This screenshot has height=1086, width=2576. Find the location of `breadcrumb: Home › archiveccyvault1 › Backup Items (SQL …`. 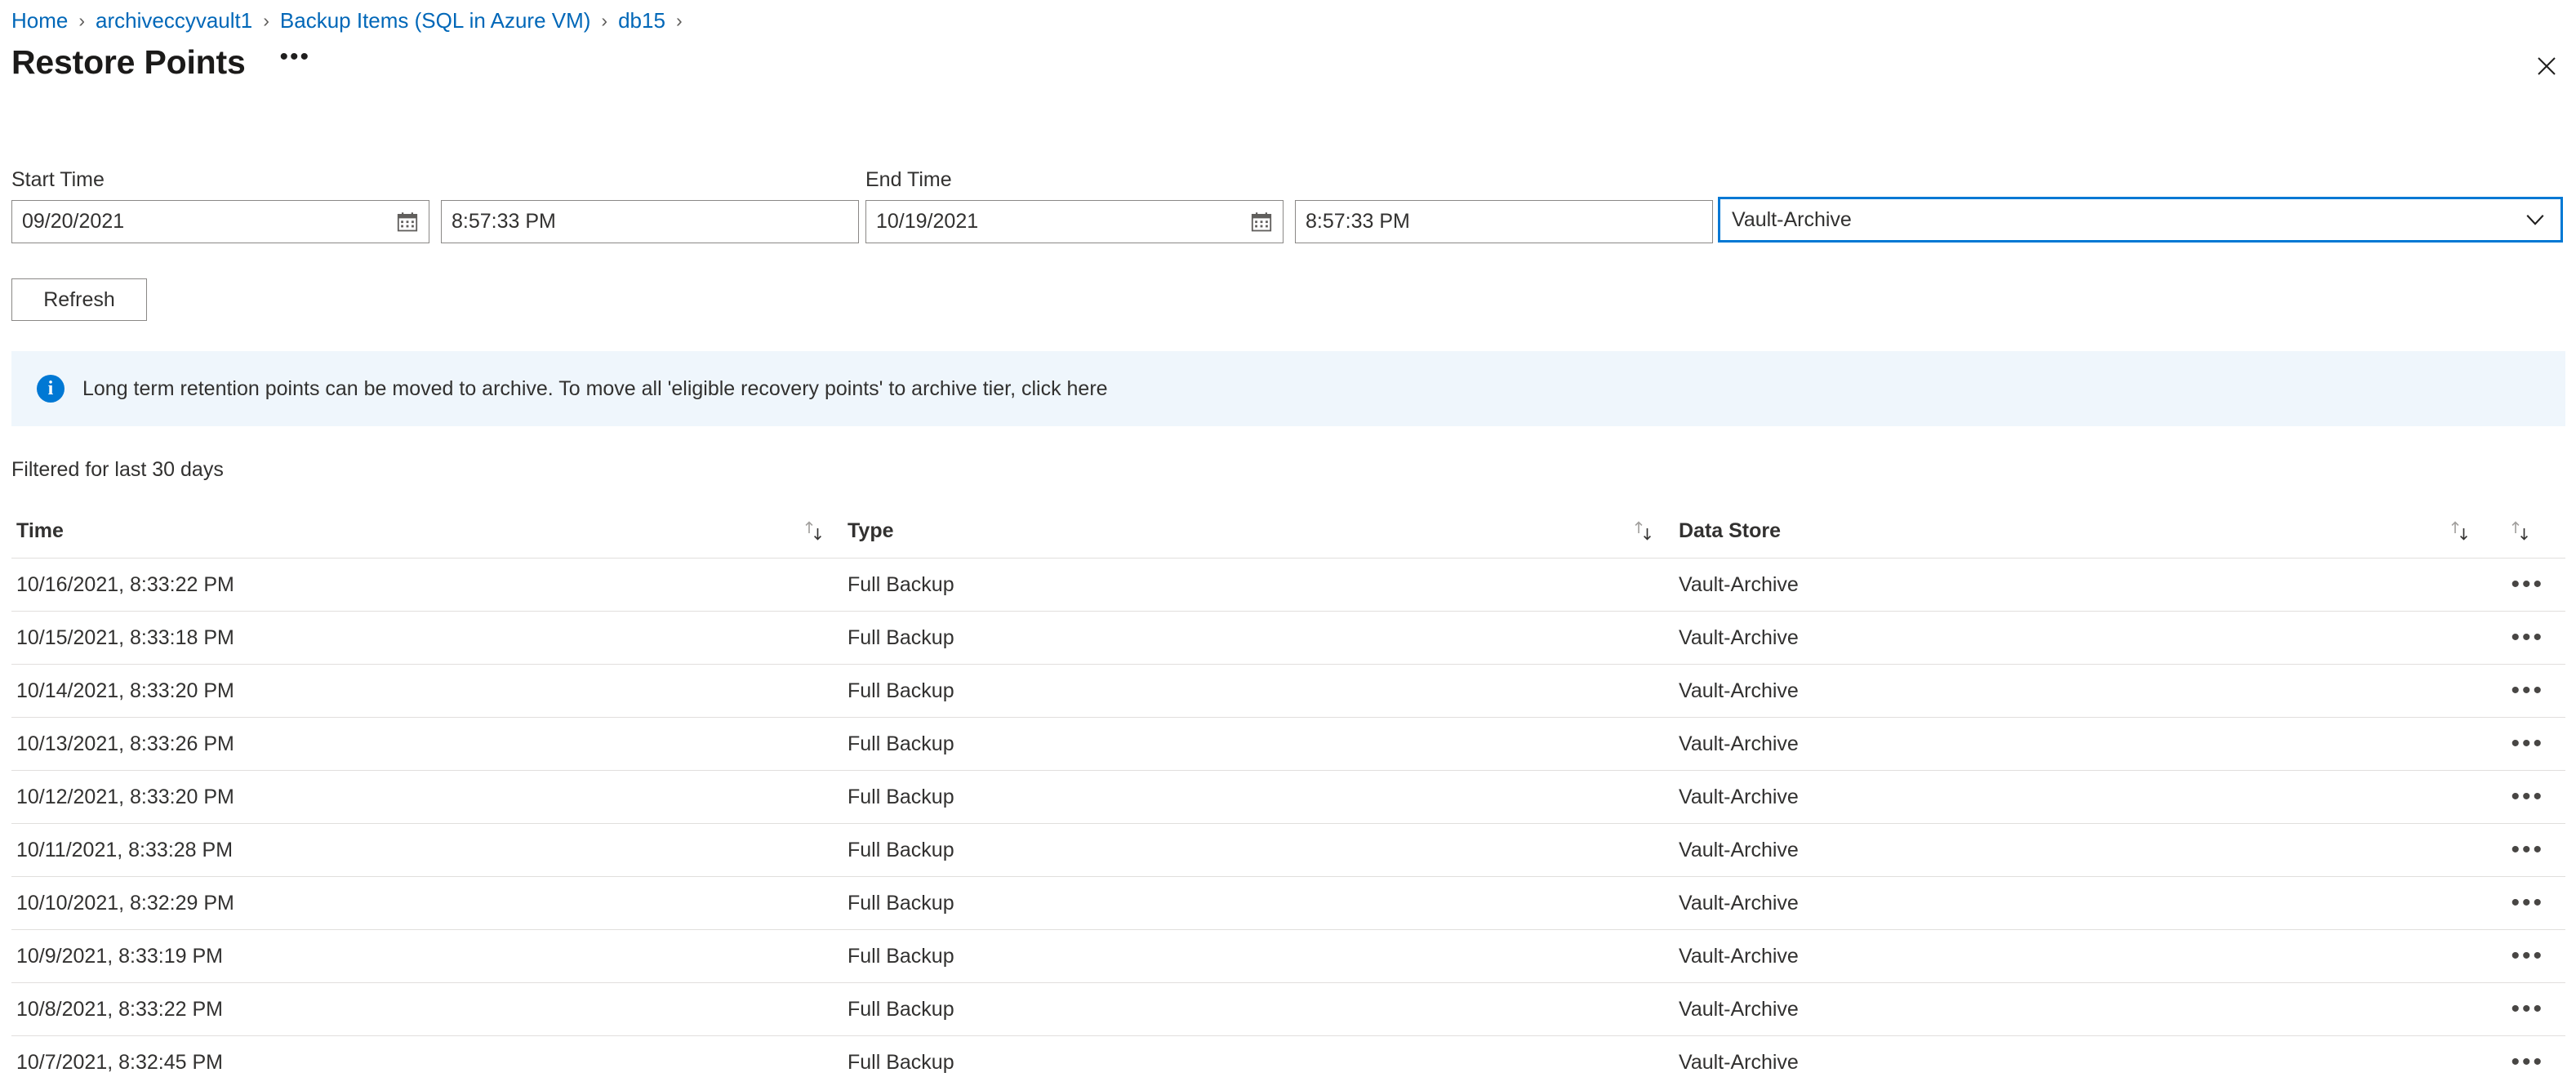

breadcrumb: Home › archiveccyvault1 › Backup Items (SQL … is located at coordinates (352, 20).